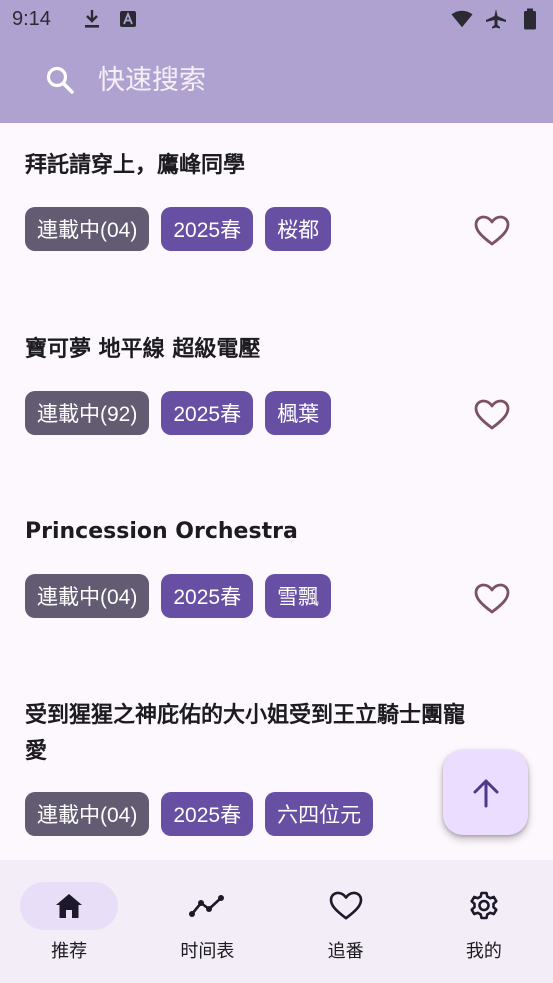 The image size is (553, 983). What do you see at coordinates (135, 165) in the screenshot?
I see `item-title: 拜託請穿上，鷹峰同學` at bounding box center [135, 165].